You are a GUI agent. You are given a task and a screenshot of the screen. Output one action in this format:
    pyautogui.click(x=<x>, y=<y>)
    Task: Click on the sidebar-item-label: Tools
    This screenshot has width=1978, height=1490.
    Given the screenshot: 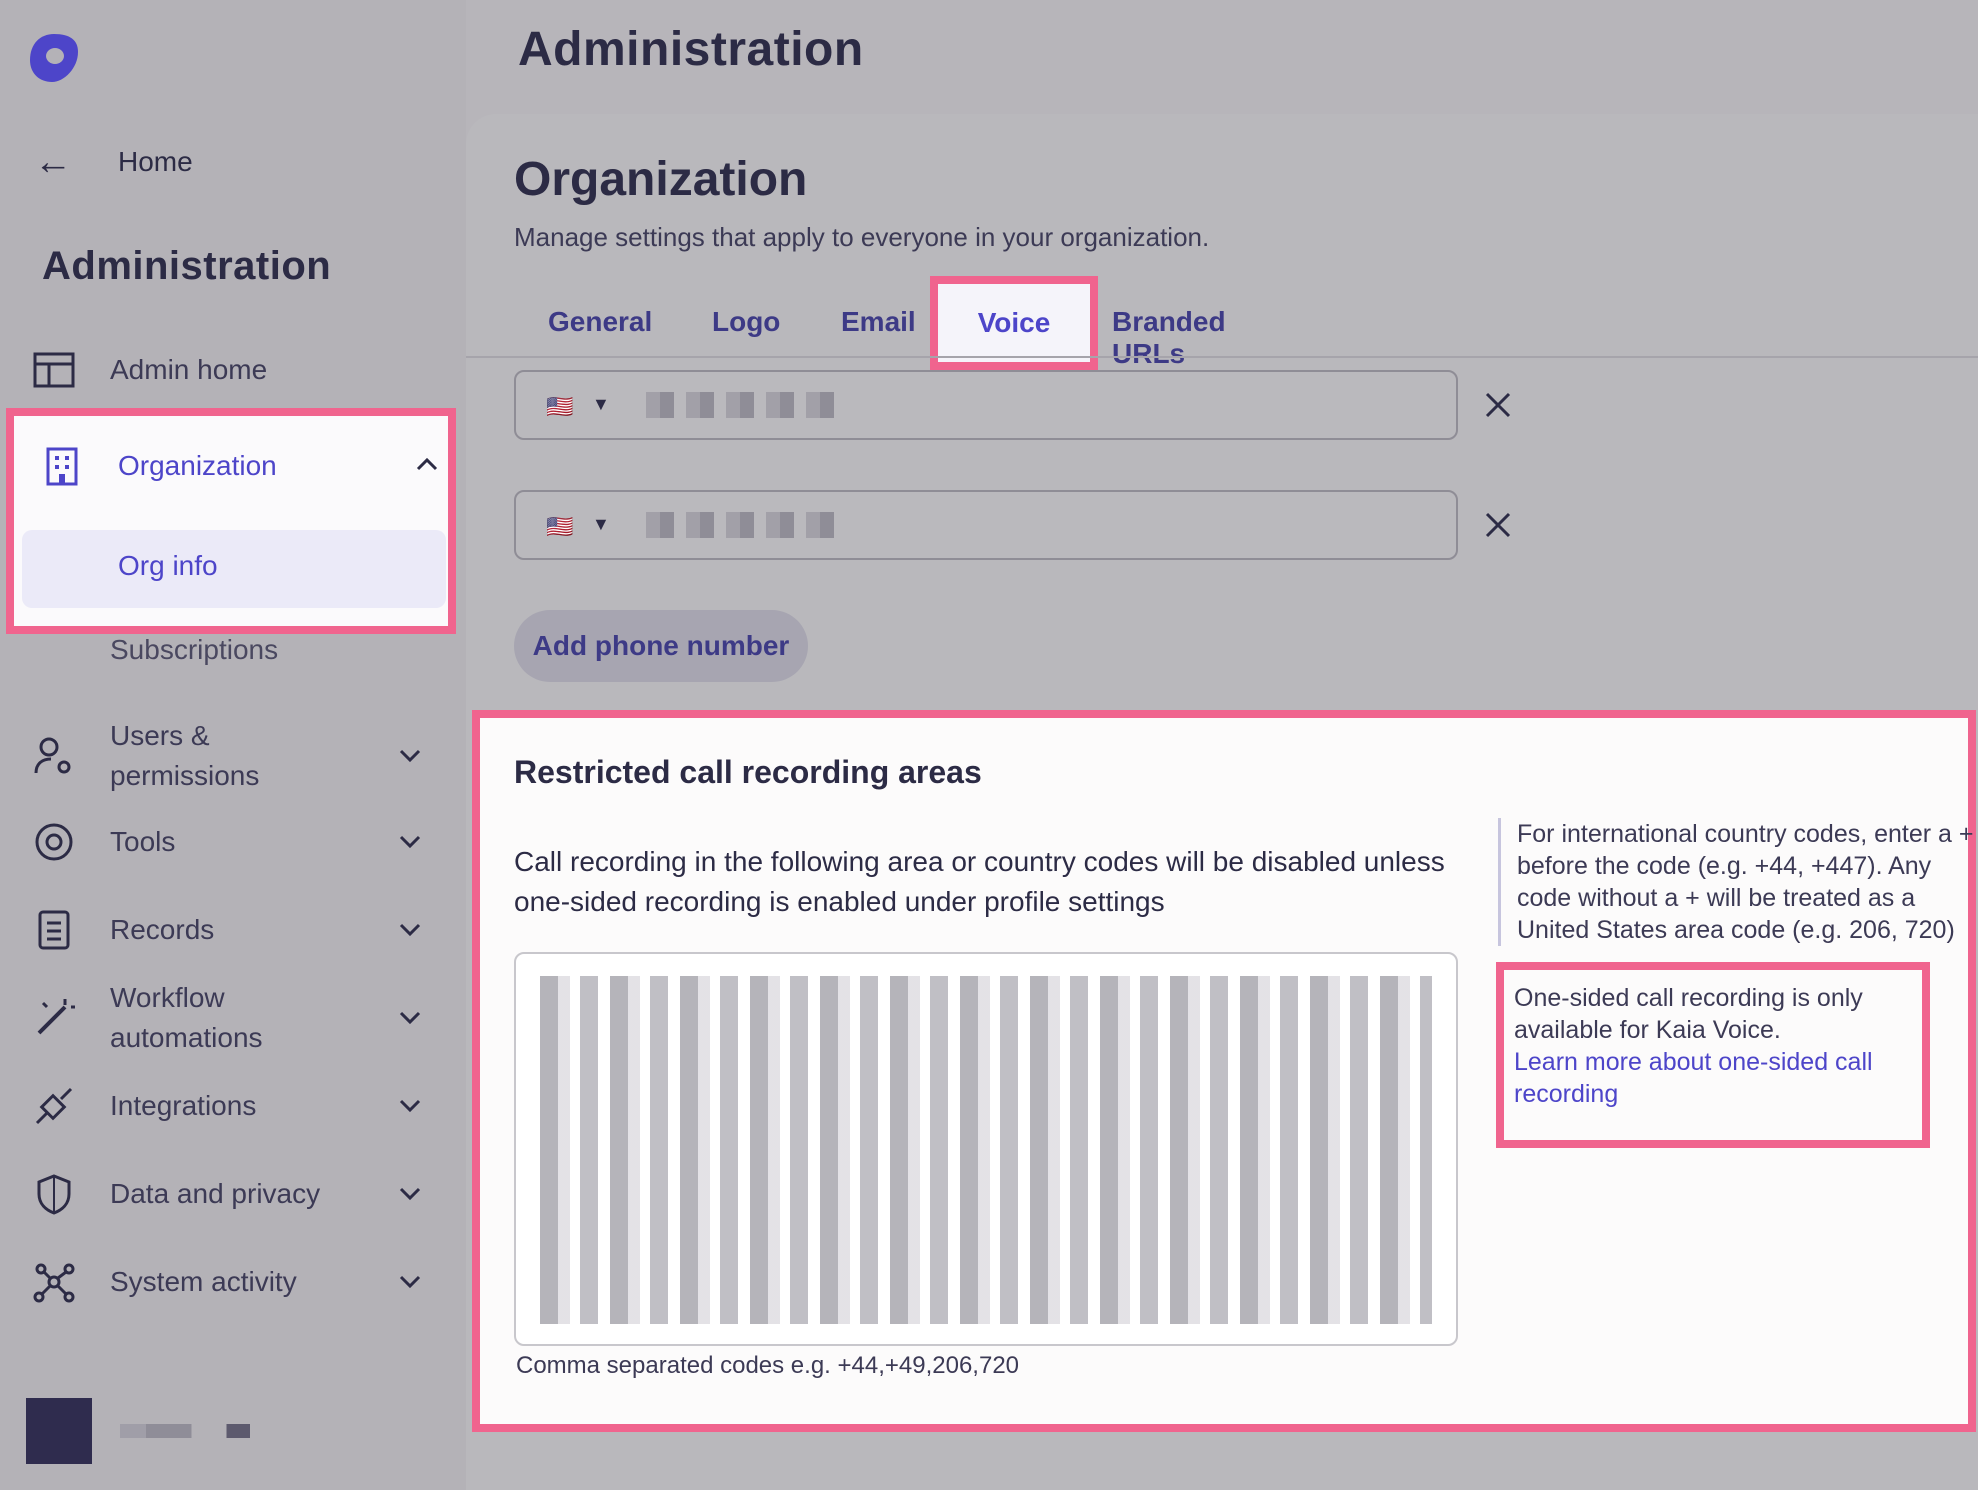 What is the action you would take?
    pyautogui.click(x=143, y=841)
    